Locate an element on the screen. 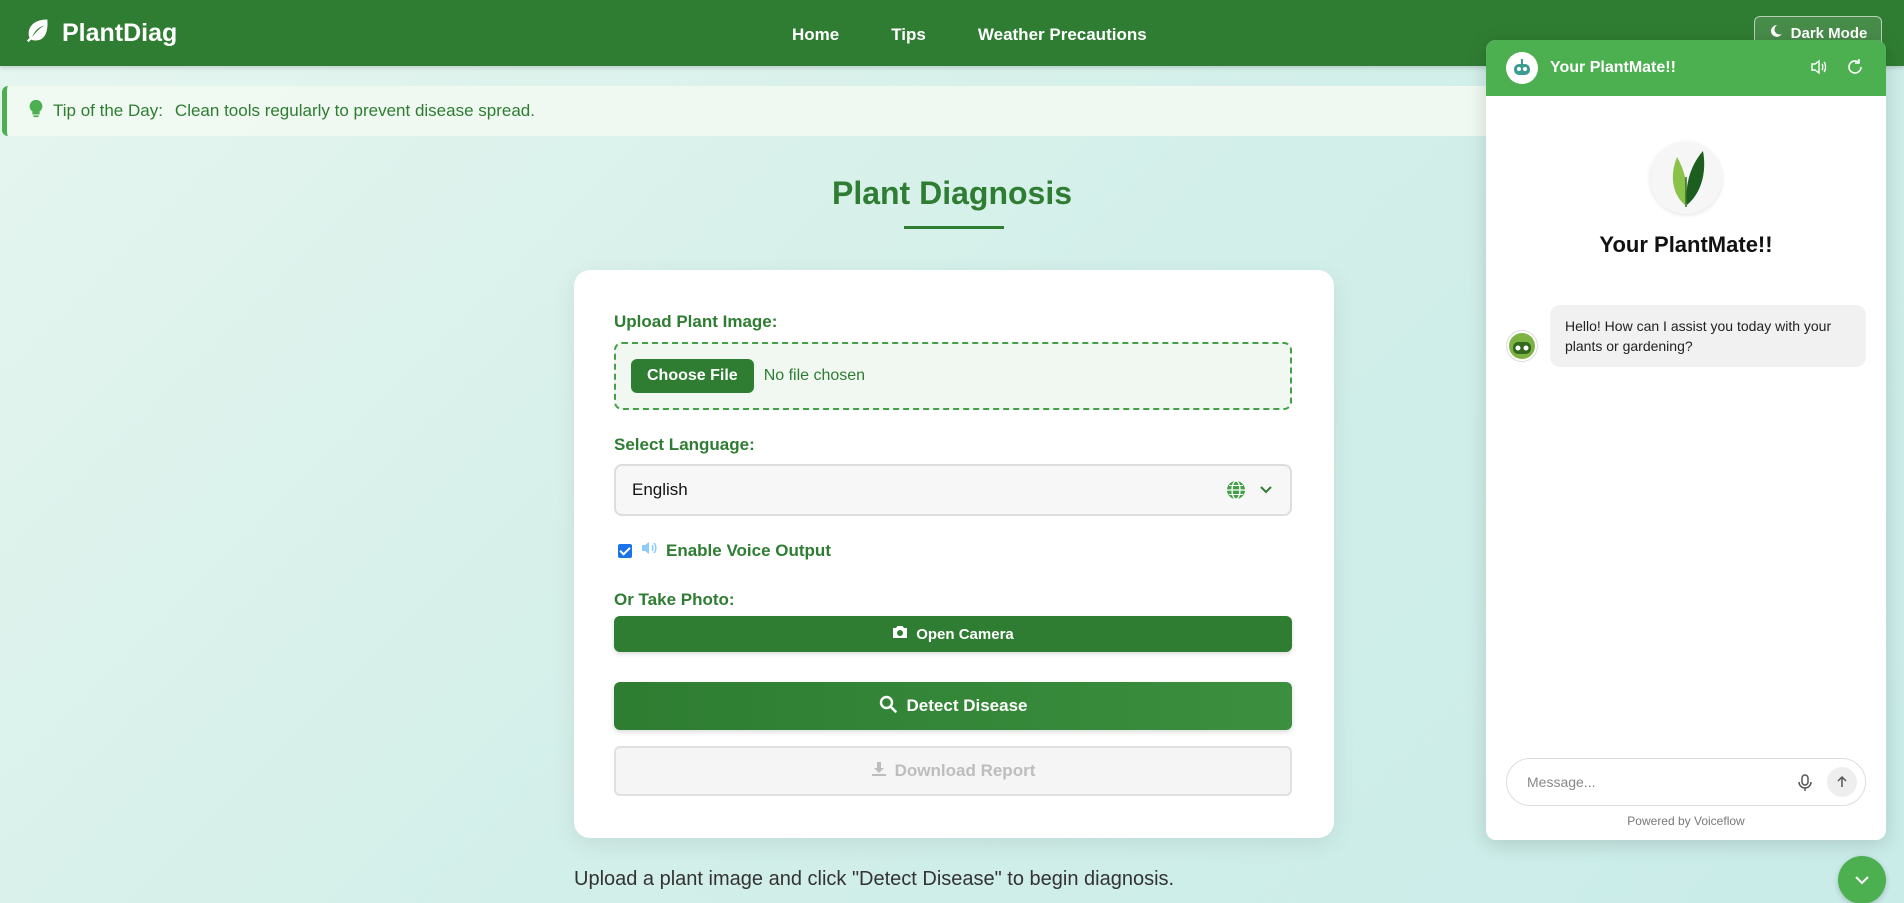 The height and width of the screenshot is (903, 1904). nav-link-home: Home is located at coordinates (815, 35).